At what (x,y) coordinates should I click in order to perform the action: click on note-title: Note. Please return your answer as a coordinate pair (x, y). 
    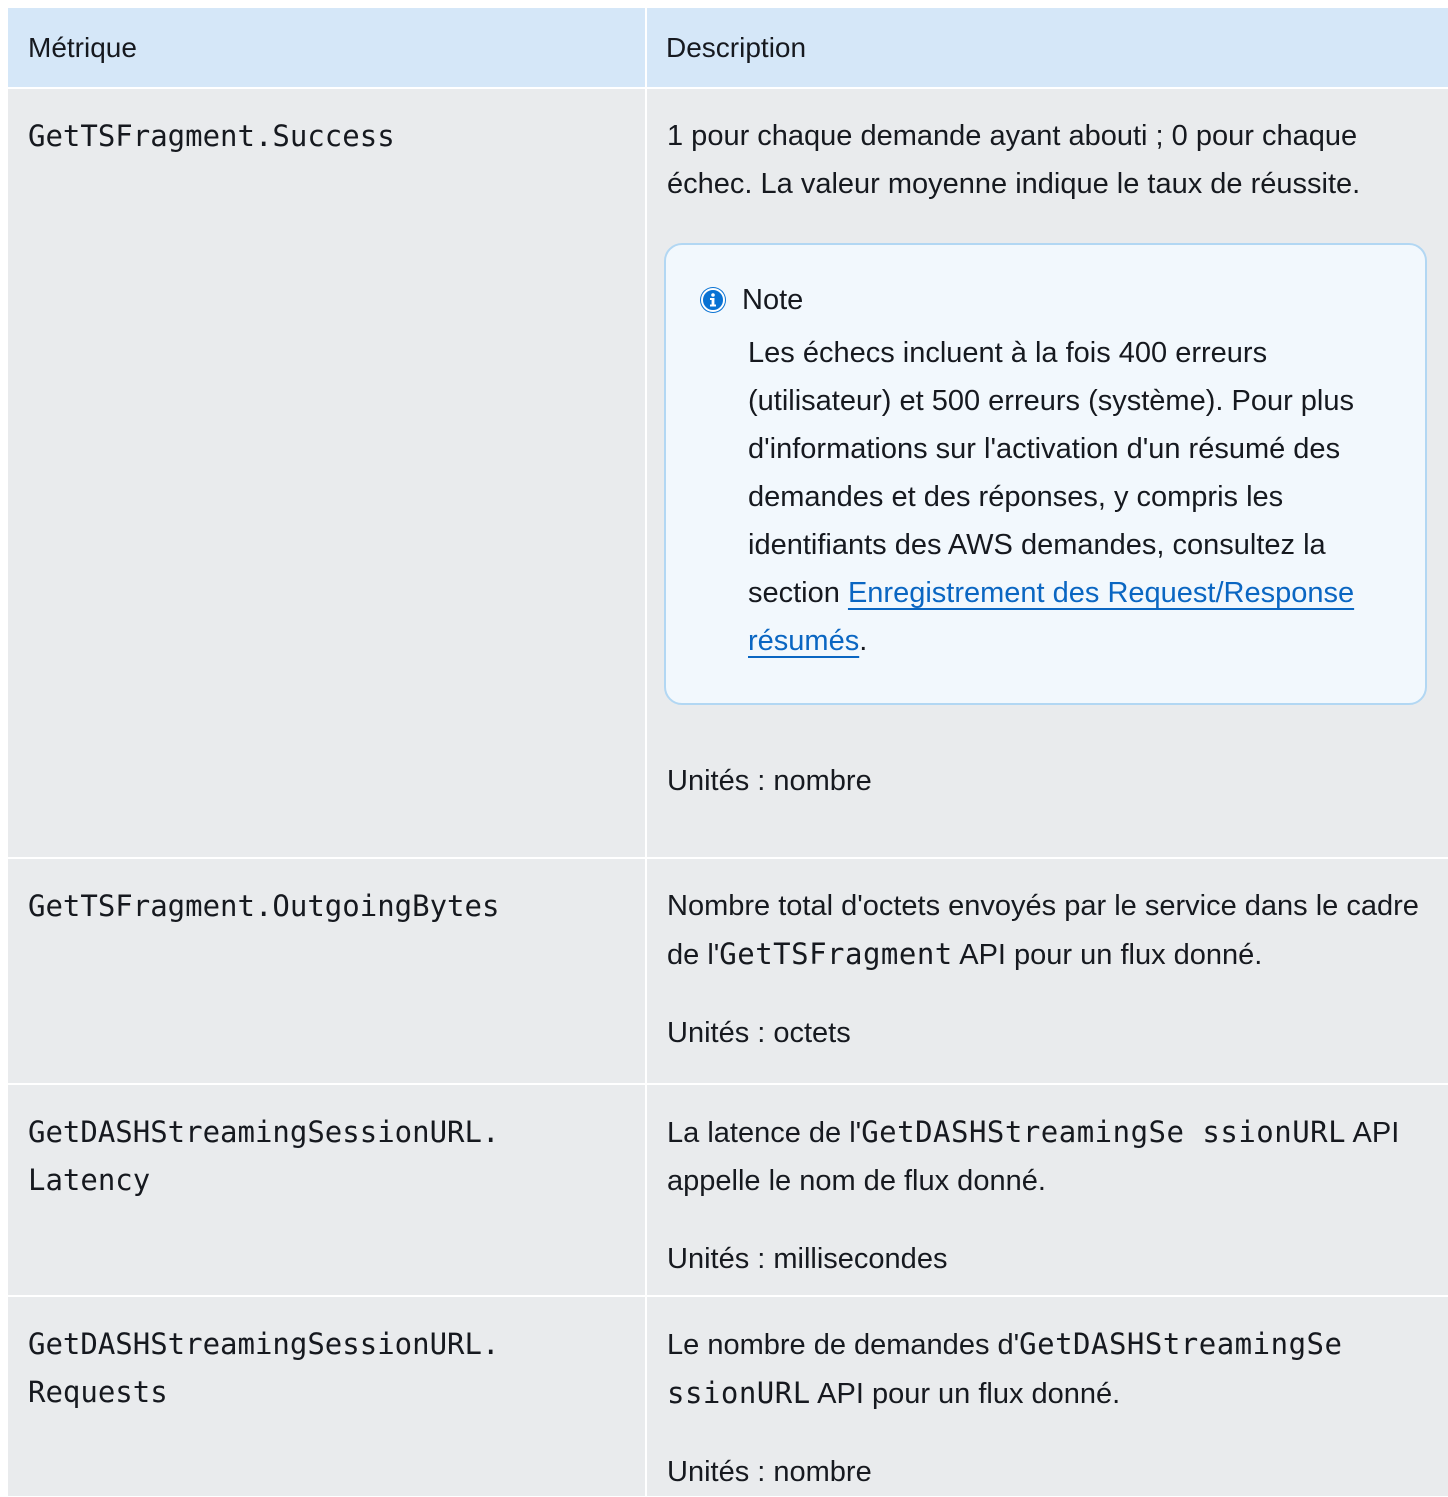
    Looking at the image, I should click on (773, 300).